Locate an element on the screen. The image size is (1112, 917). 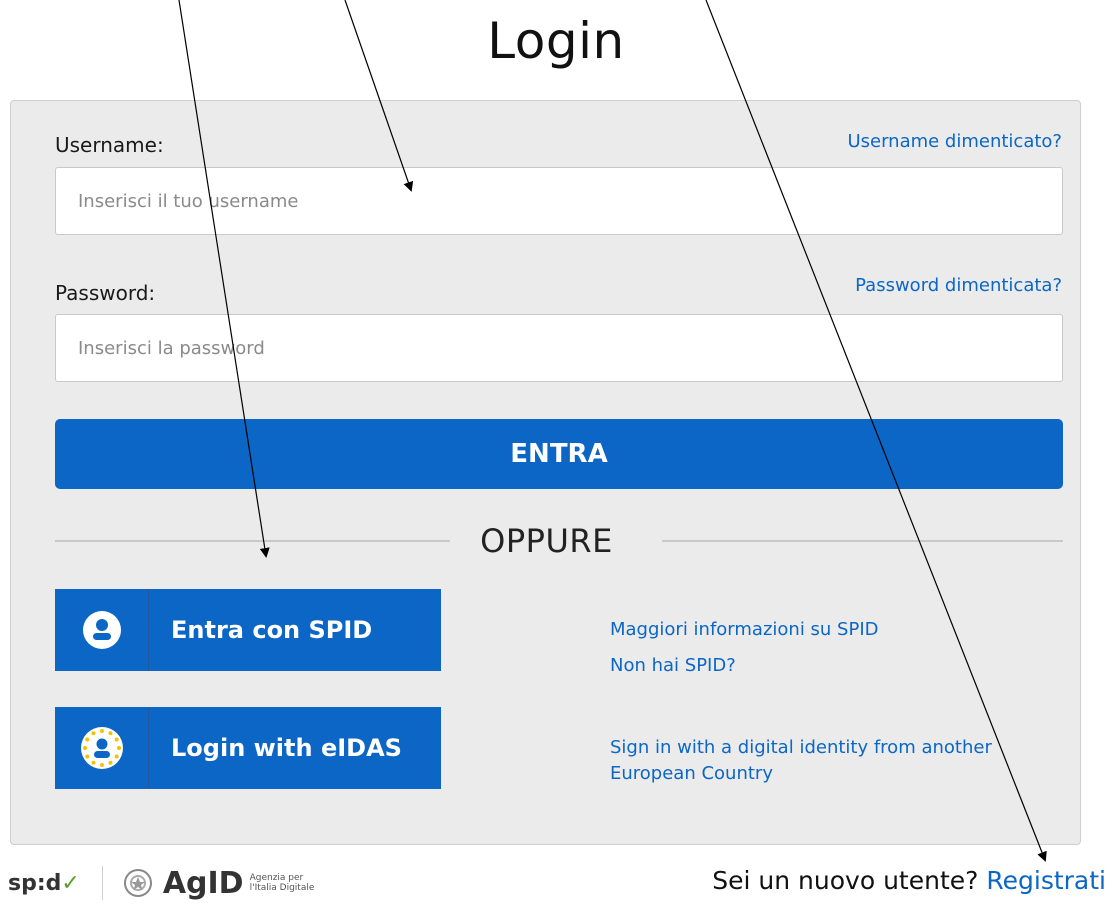
eidas-login-button: Login with eIDAS is located at coordinates (248, 748).